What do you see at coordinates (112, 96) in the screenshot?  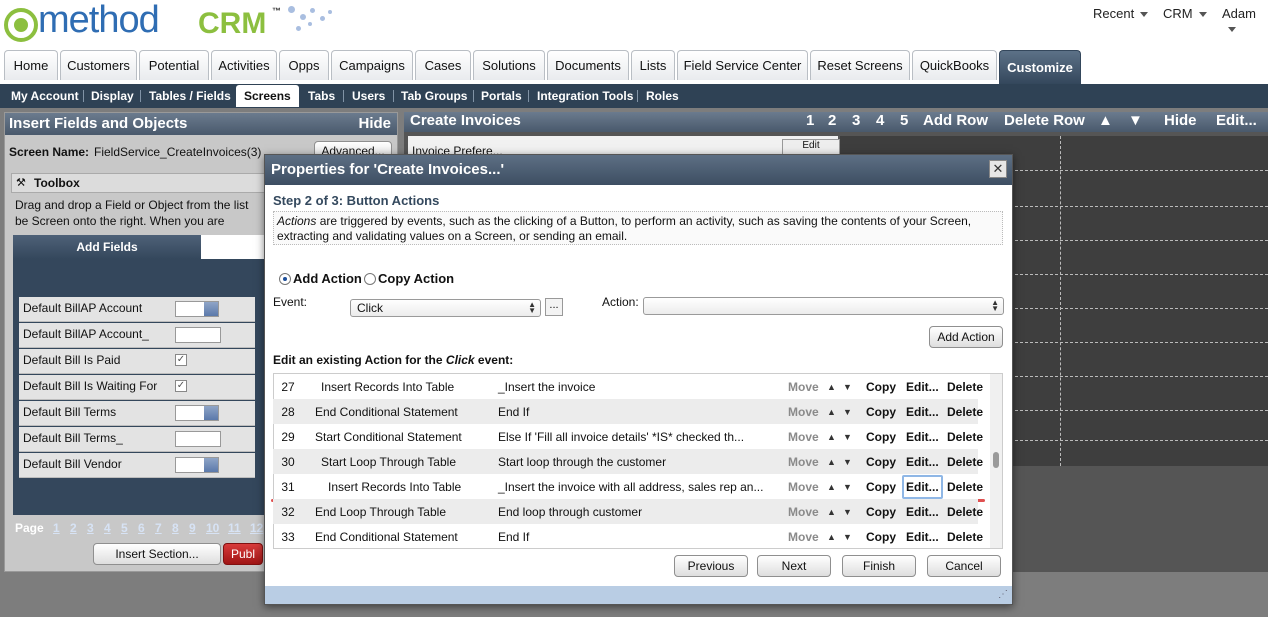 I see `subtab-display: Display` at bounding box center [112, 96].